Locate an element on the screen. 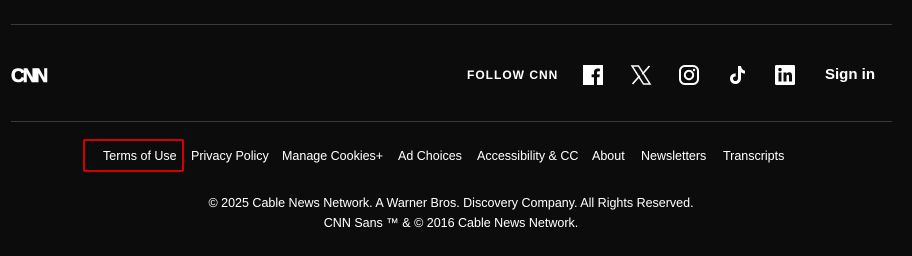 The image size is (912, 256). cnn-logo: CNN is located at coordinates (30, 76).